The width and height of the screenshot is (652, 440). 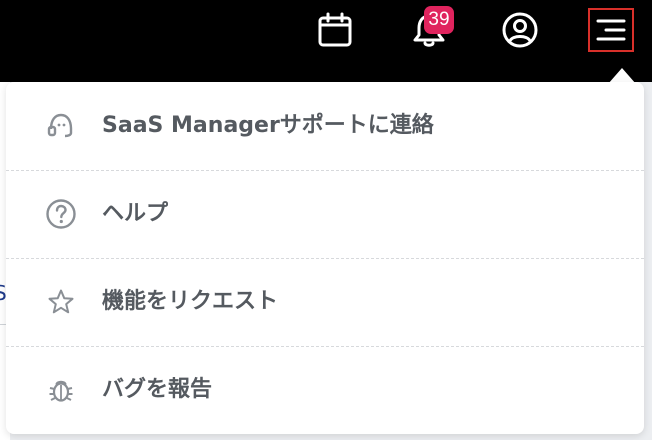 I want to click on user-circle-icon, so click(x=520, y=30).